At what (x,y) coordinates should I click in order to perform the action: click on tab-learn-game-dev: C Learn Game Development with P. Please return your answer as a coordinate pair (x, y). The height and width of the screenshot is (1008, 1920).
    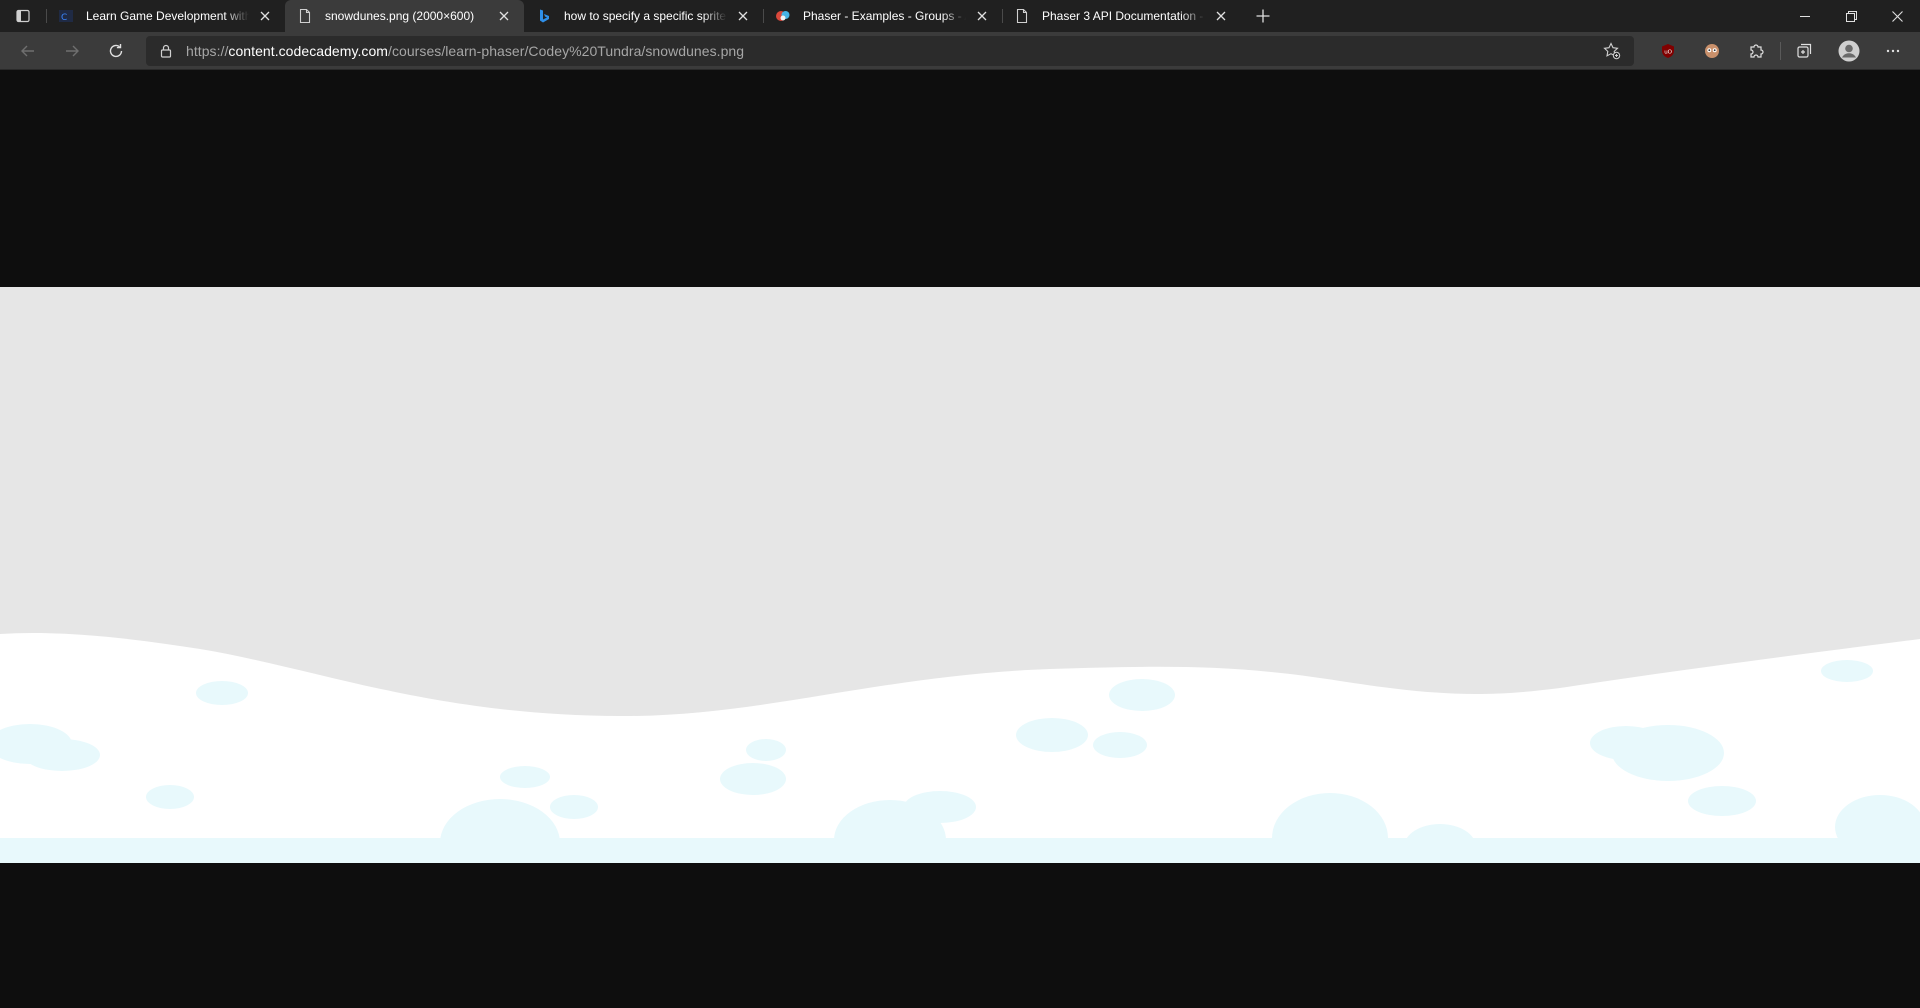
    Looking at the image, I should click on (165, 16).